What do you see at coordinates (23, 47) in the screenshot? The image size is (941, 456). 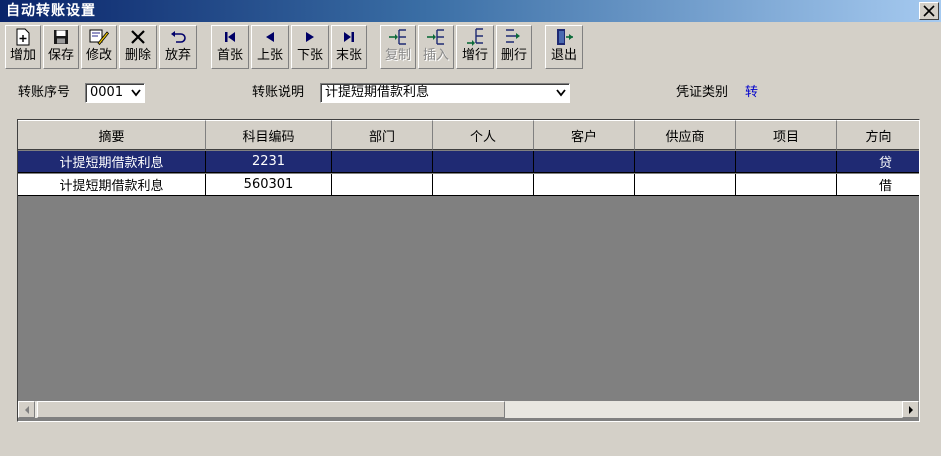 I see `add-button: 增加` at bounding box center [23, 47].